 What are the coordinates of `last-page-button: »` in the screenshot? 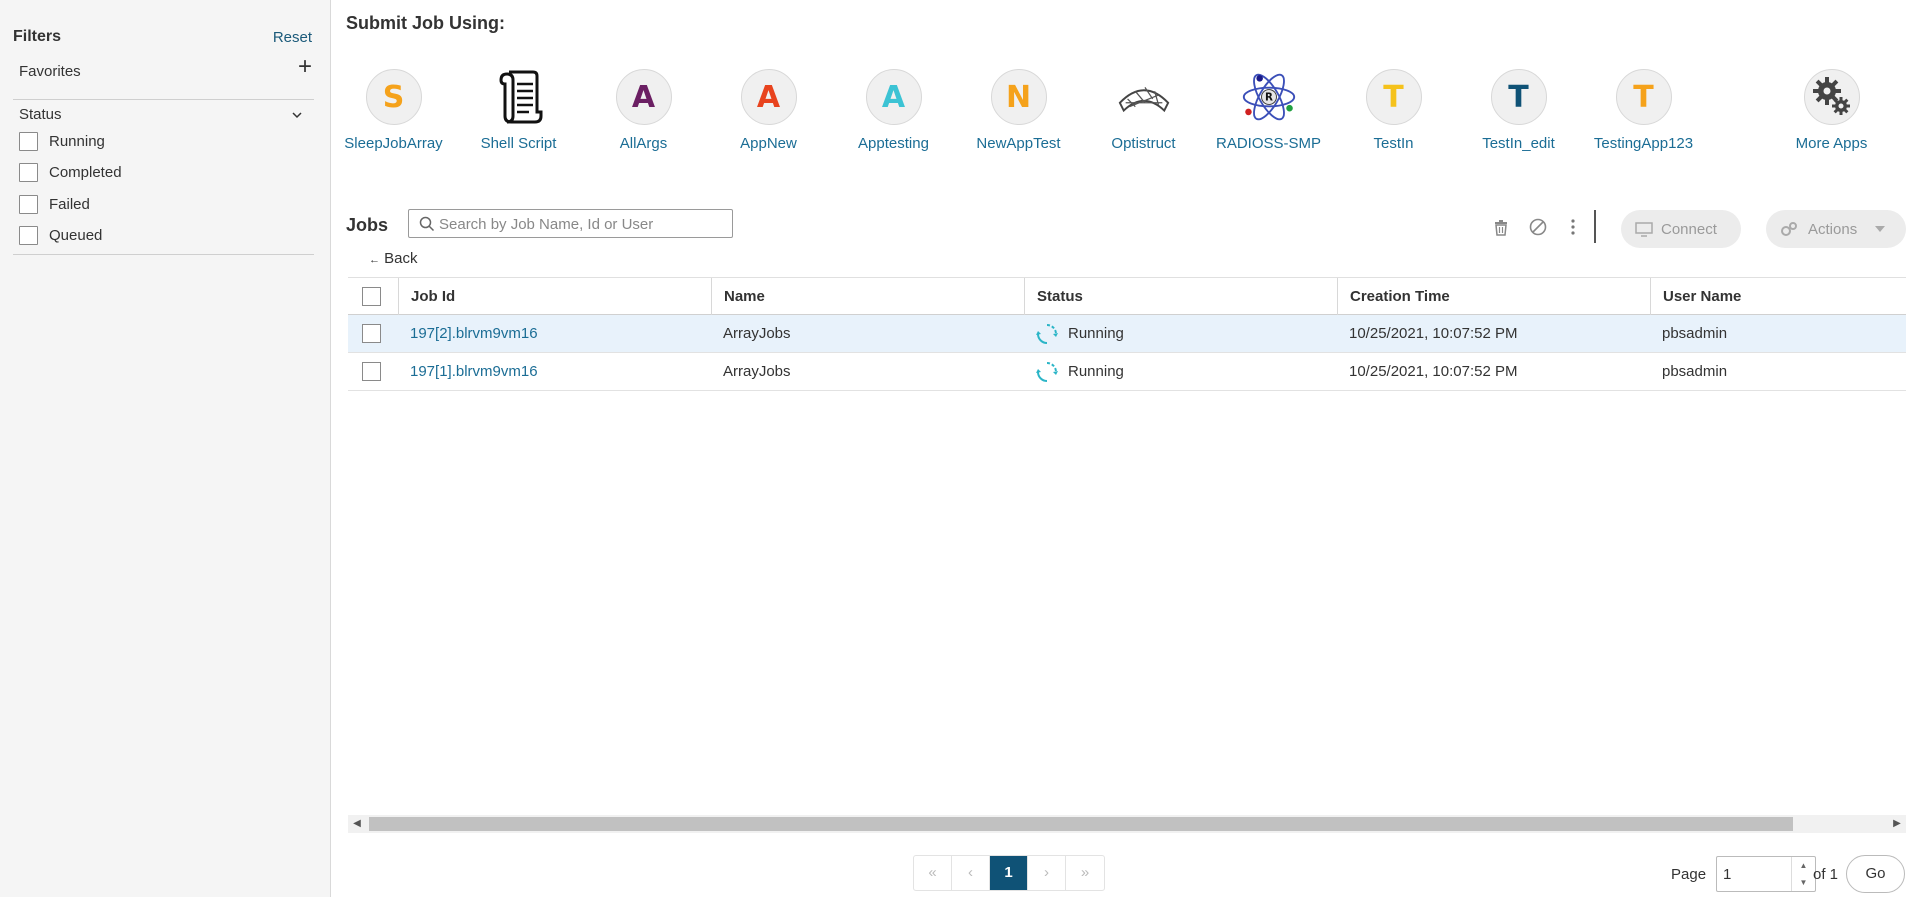 It's located at (1085, 873).